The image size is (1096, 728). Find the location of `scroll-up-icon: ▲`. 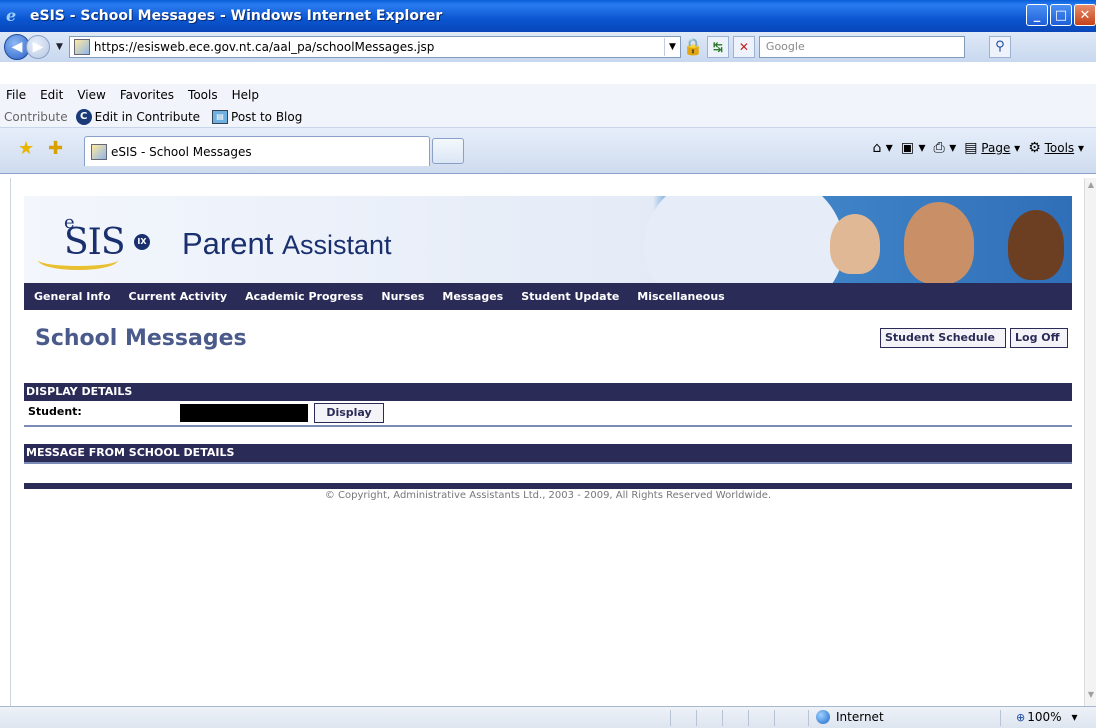

scroll-up-icon: ▲ is located at coordinates (1091, 187).